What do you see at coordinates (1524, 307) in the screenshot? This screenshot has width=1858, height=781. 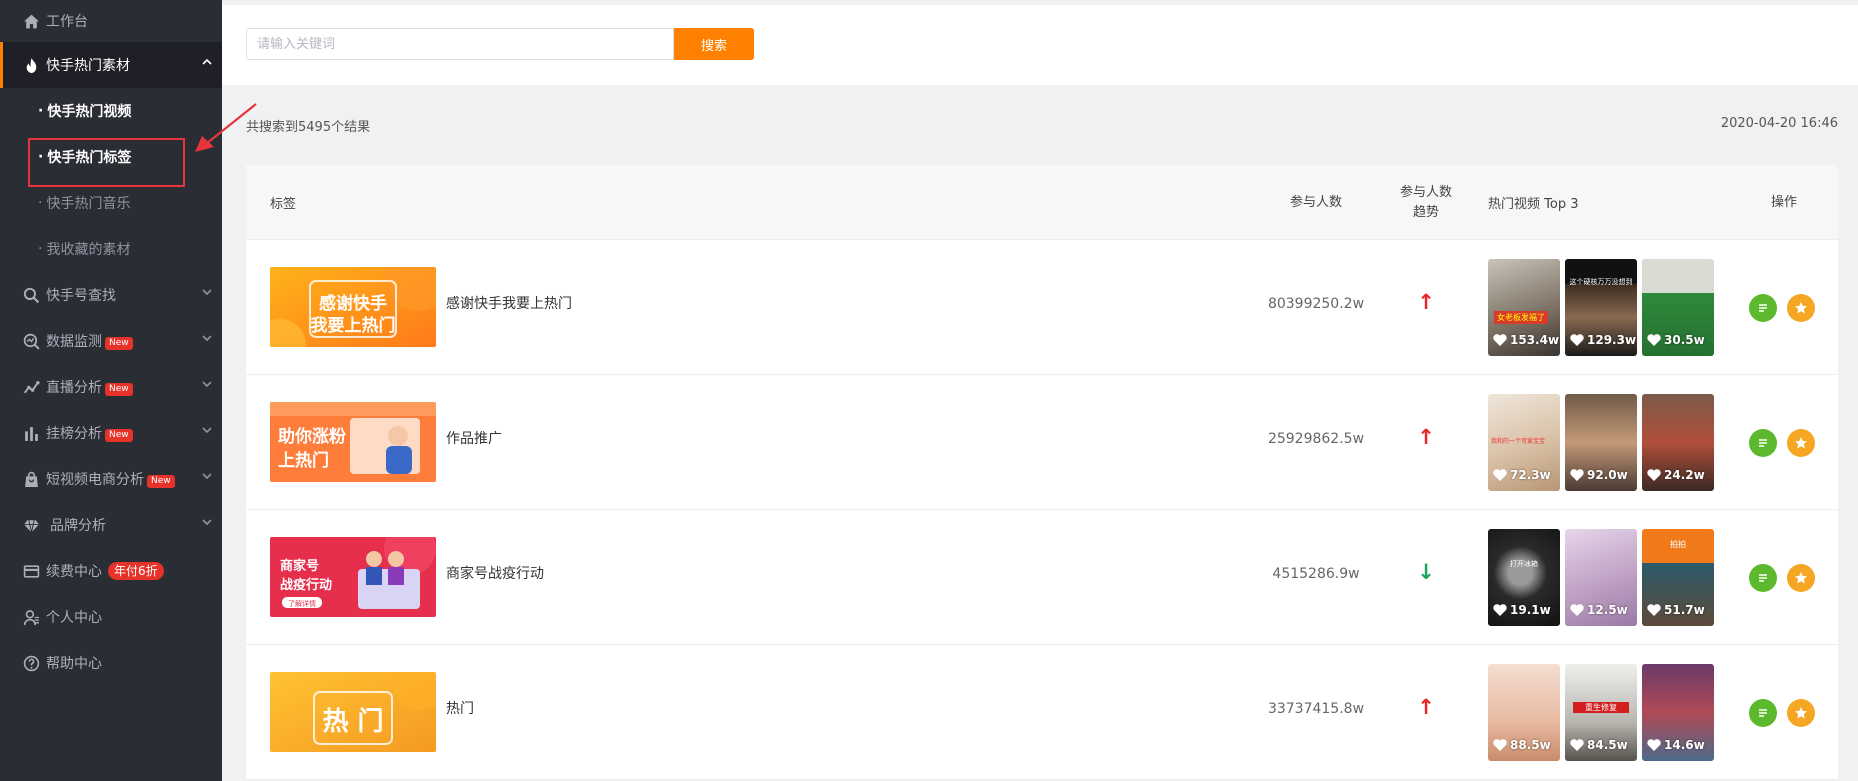 I see `video-thumbnail: 女老板发福了 153.4w` at bounding box center [1524, 307].